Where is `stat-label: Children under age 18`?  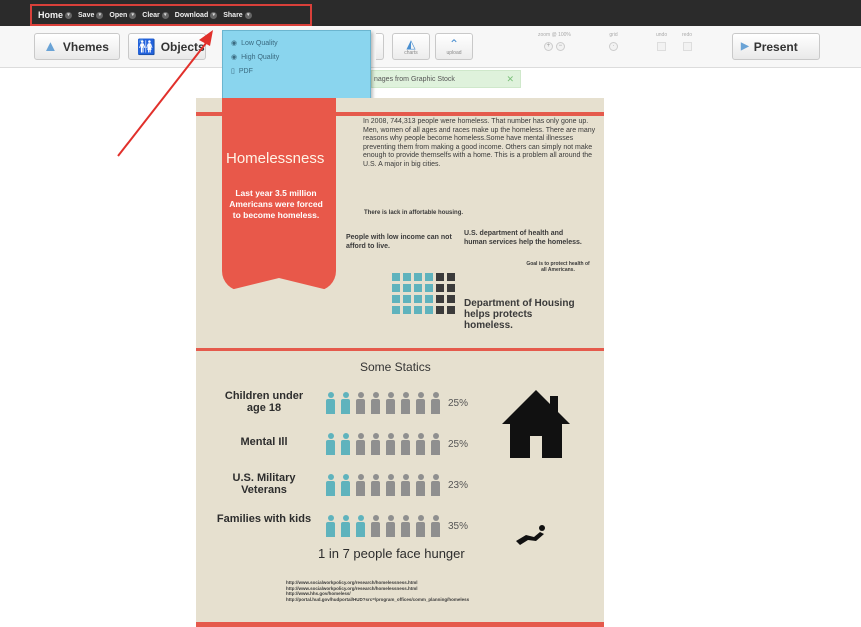
stat-label: Children under age 18 is located at coordinates (264, 402).